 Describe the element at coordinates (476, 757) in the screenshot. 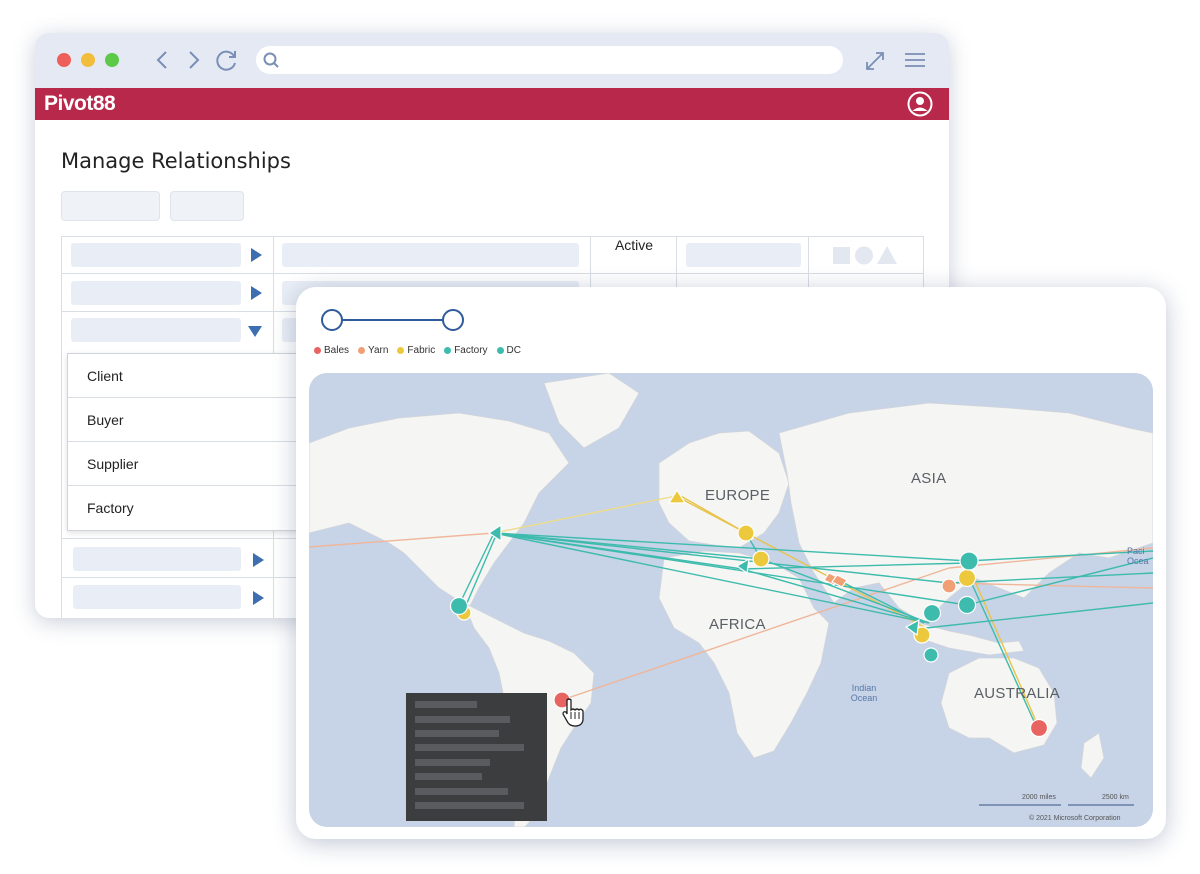

I see `map-tooltip` at that location.